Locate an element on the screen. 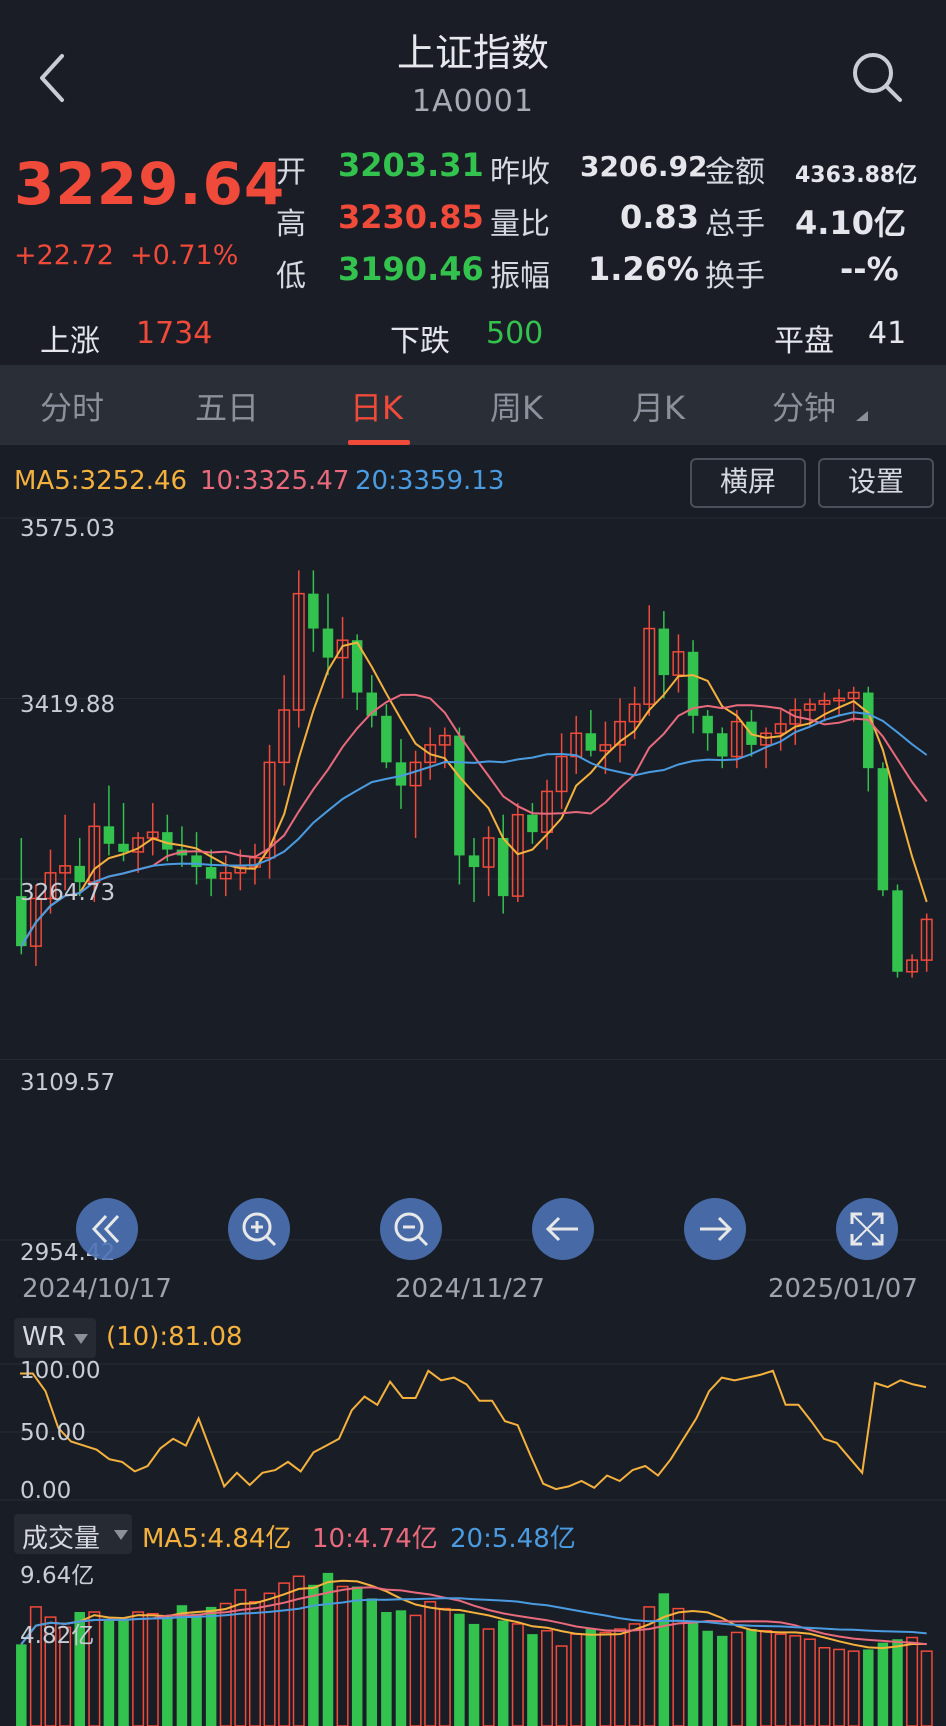 Image resolution: width=946 pixels, height=1726 pixels. period-tab-bar: 分时 五日 日K 周K 月K 分钟 is located at coordinates (473, 405).